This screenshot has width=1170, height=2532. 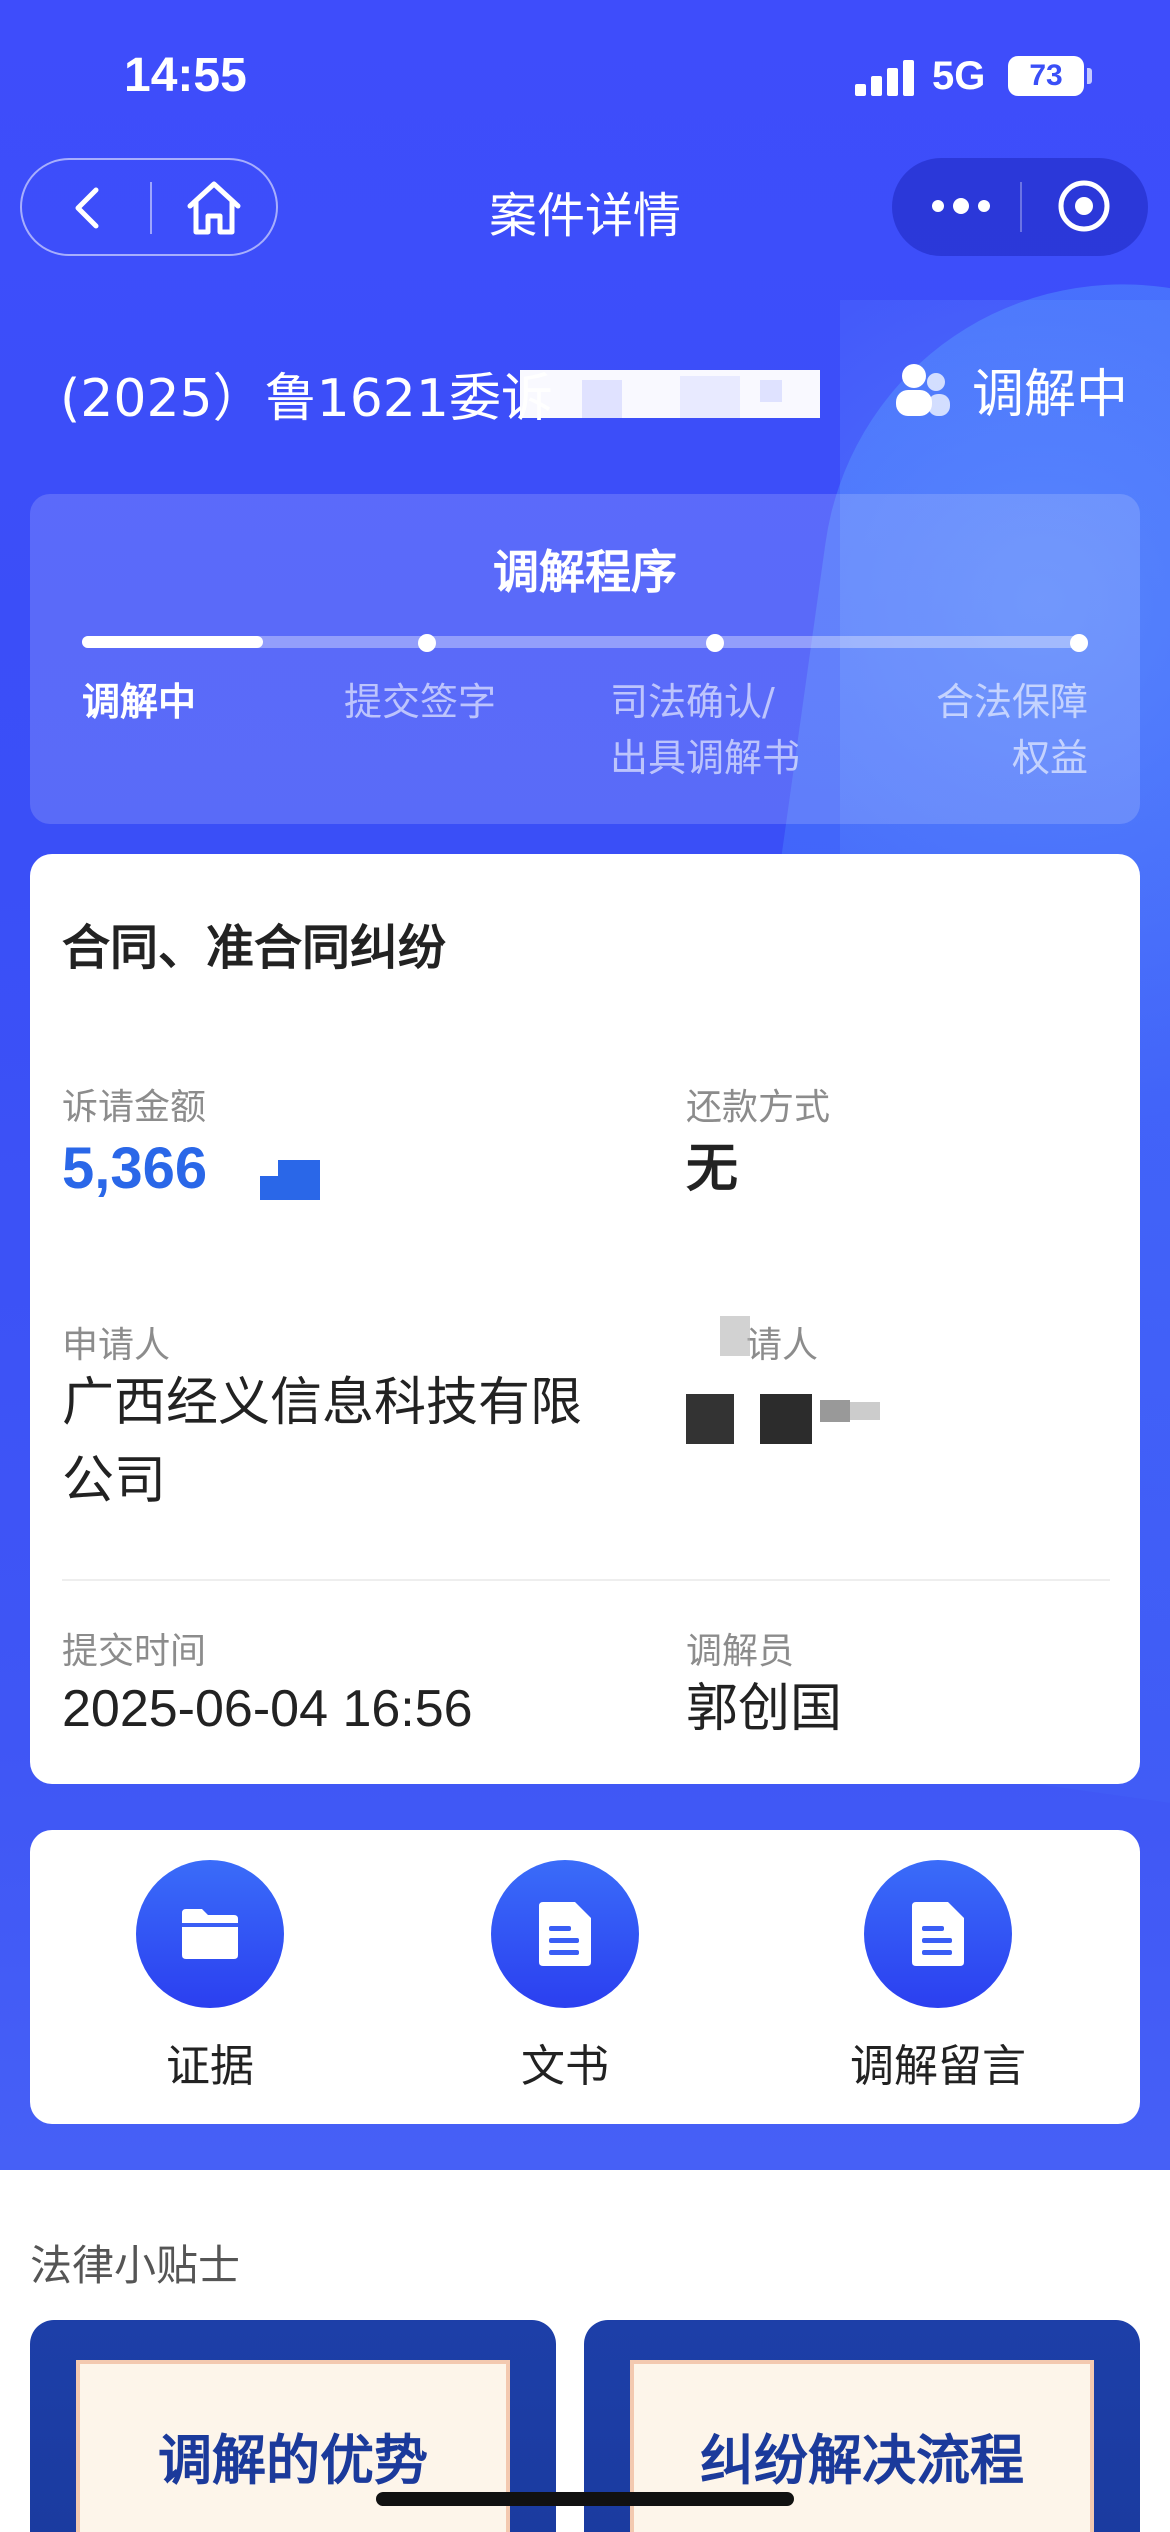 What do you see at coordinates (185, 75) in the screenshot?
I see `status-time: 14:55` at bounding box center [185, 75].